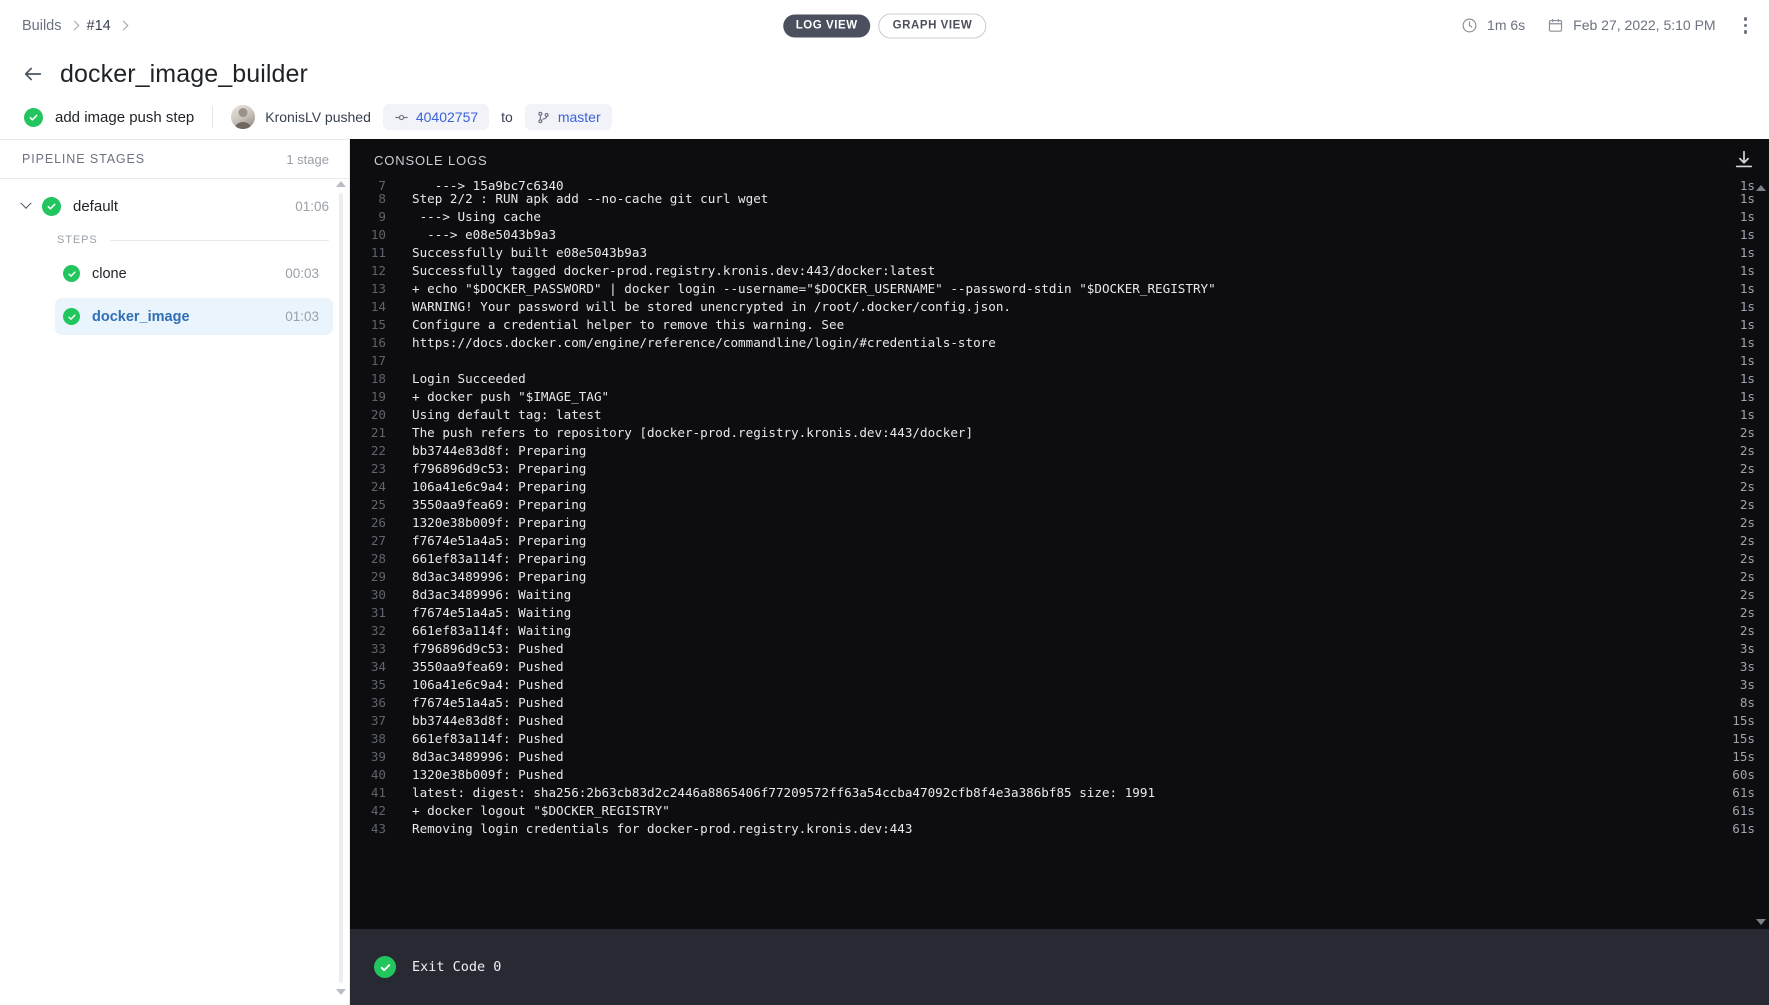 This screenshot has width=1769, height=1005. I want to click on clock-icon, so click(1469, 25).